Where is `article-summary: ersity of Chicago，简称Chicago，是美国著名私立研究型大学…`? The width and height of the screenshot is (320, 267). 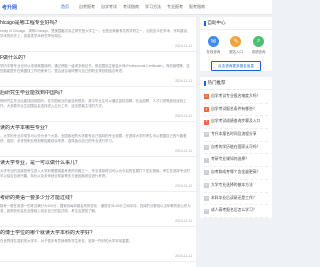
article-summary: ersity of Chicago，简称Chicago，是美国著名私立研究型大学… is located at coordinates (95, 33).